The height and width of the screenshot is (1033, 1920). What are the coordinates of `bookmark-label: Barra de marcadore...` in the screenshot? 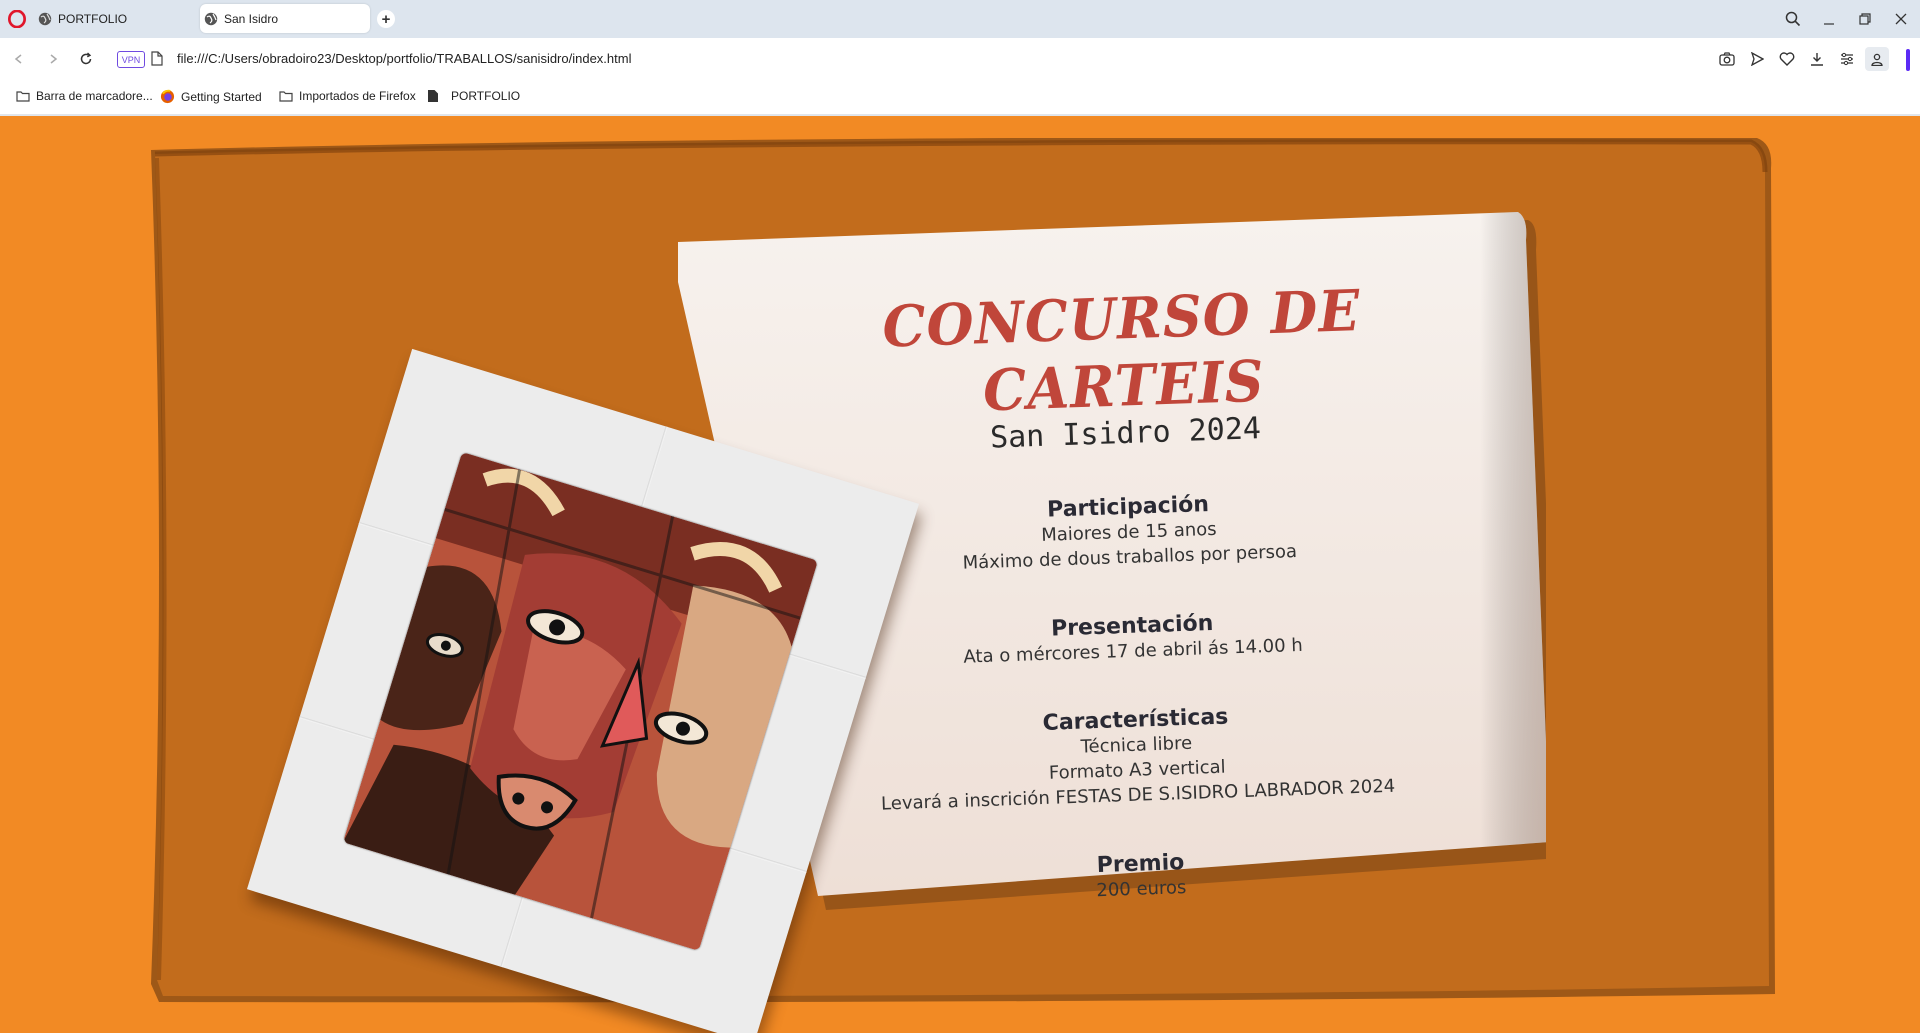 It's located at (94, 96).